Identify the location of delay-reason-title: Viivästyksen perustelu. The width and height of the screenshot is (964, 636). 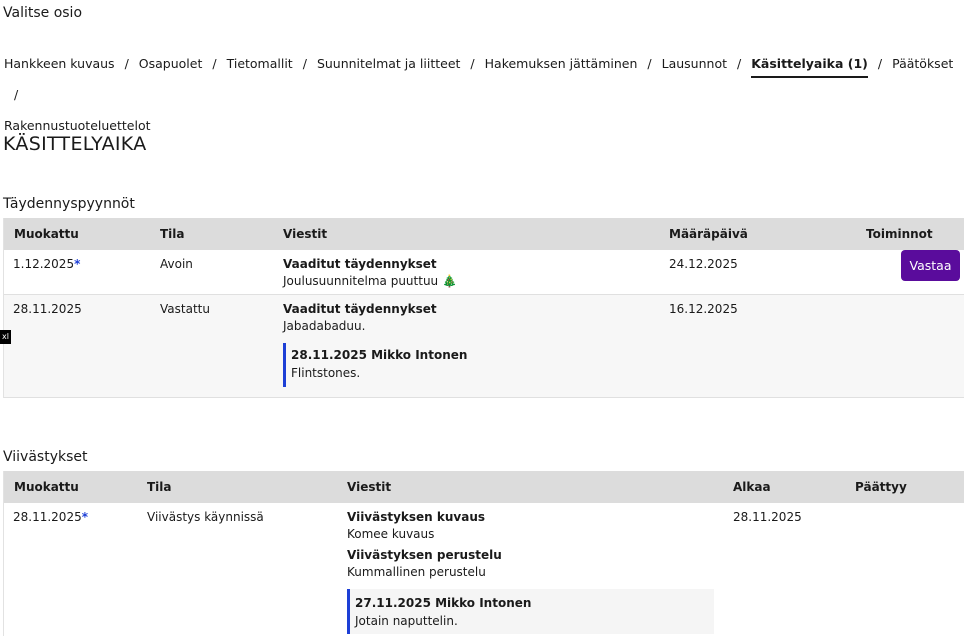
(424, 555).